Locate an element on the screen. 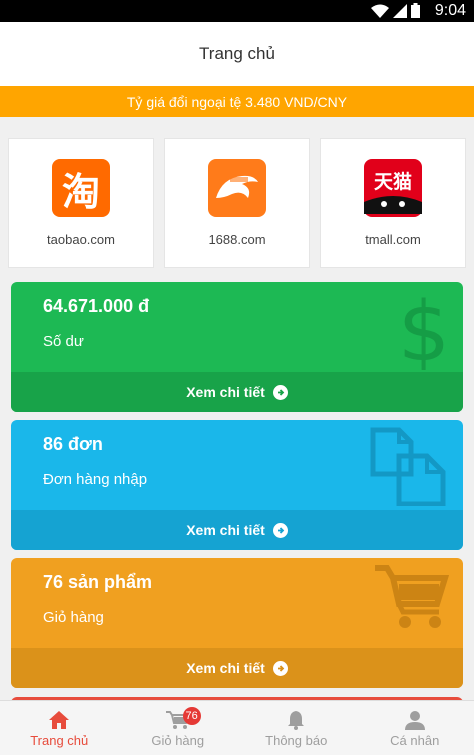 Image resolution: width=474 pixels, height=755 pixels. home-icon is located at coordinates (59, 720).